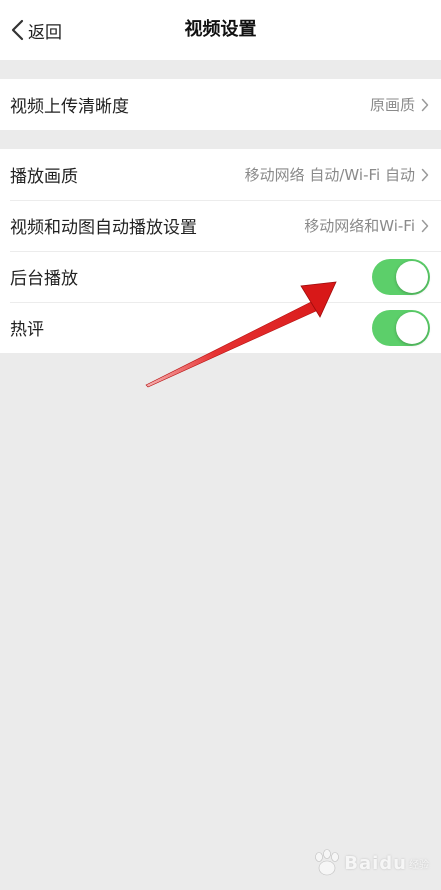 This screenshot has height=890, width=441. What do you see at coordinates (419, 865) in the screenshot?
I see `watermark-sub: 经验` at bounding box center [419, 865].